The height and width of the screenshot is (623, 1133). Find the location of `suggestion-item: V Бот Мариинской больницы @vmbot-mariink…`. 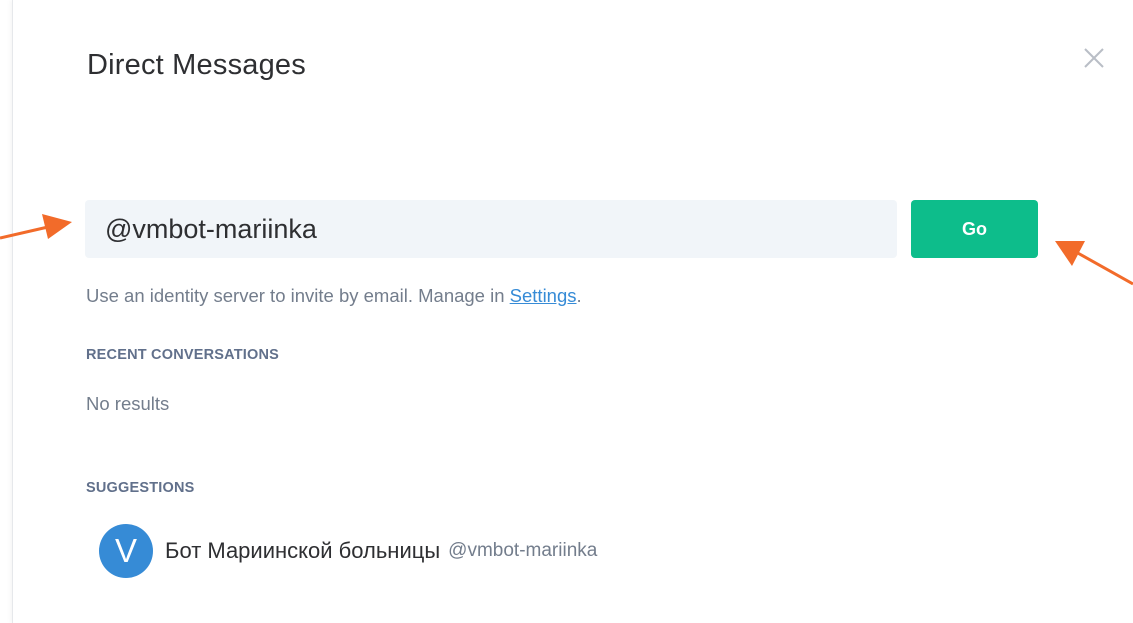

suggestion-item: V Бот Мариинской больницы @vmbot-mariink… is located at coordinates (348, 551).